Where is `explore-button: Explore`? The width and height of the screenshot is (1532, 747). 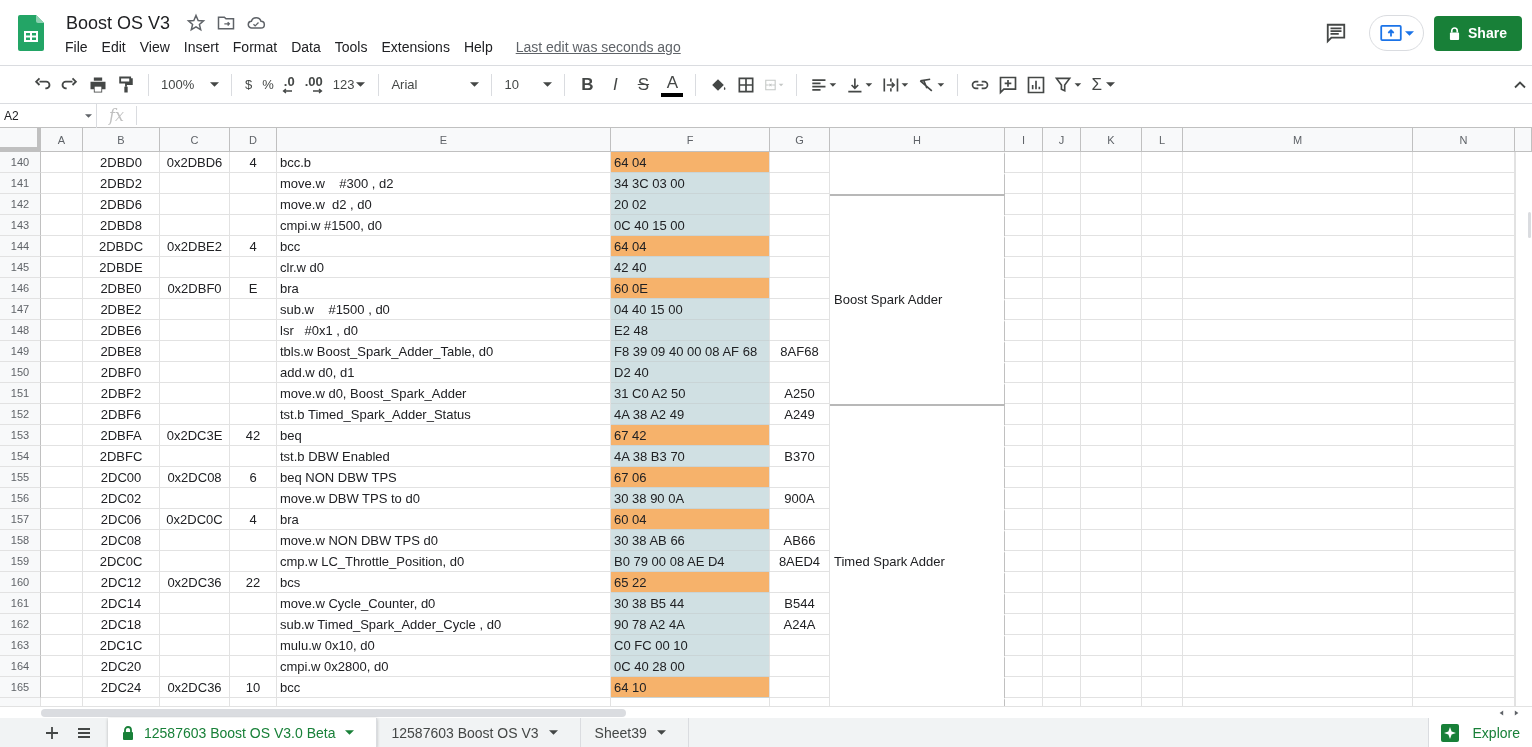
explore-button: Explore is located at coordinates (1479, 732).